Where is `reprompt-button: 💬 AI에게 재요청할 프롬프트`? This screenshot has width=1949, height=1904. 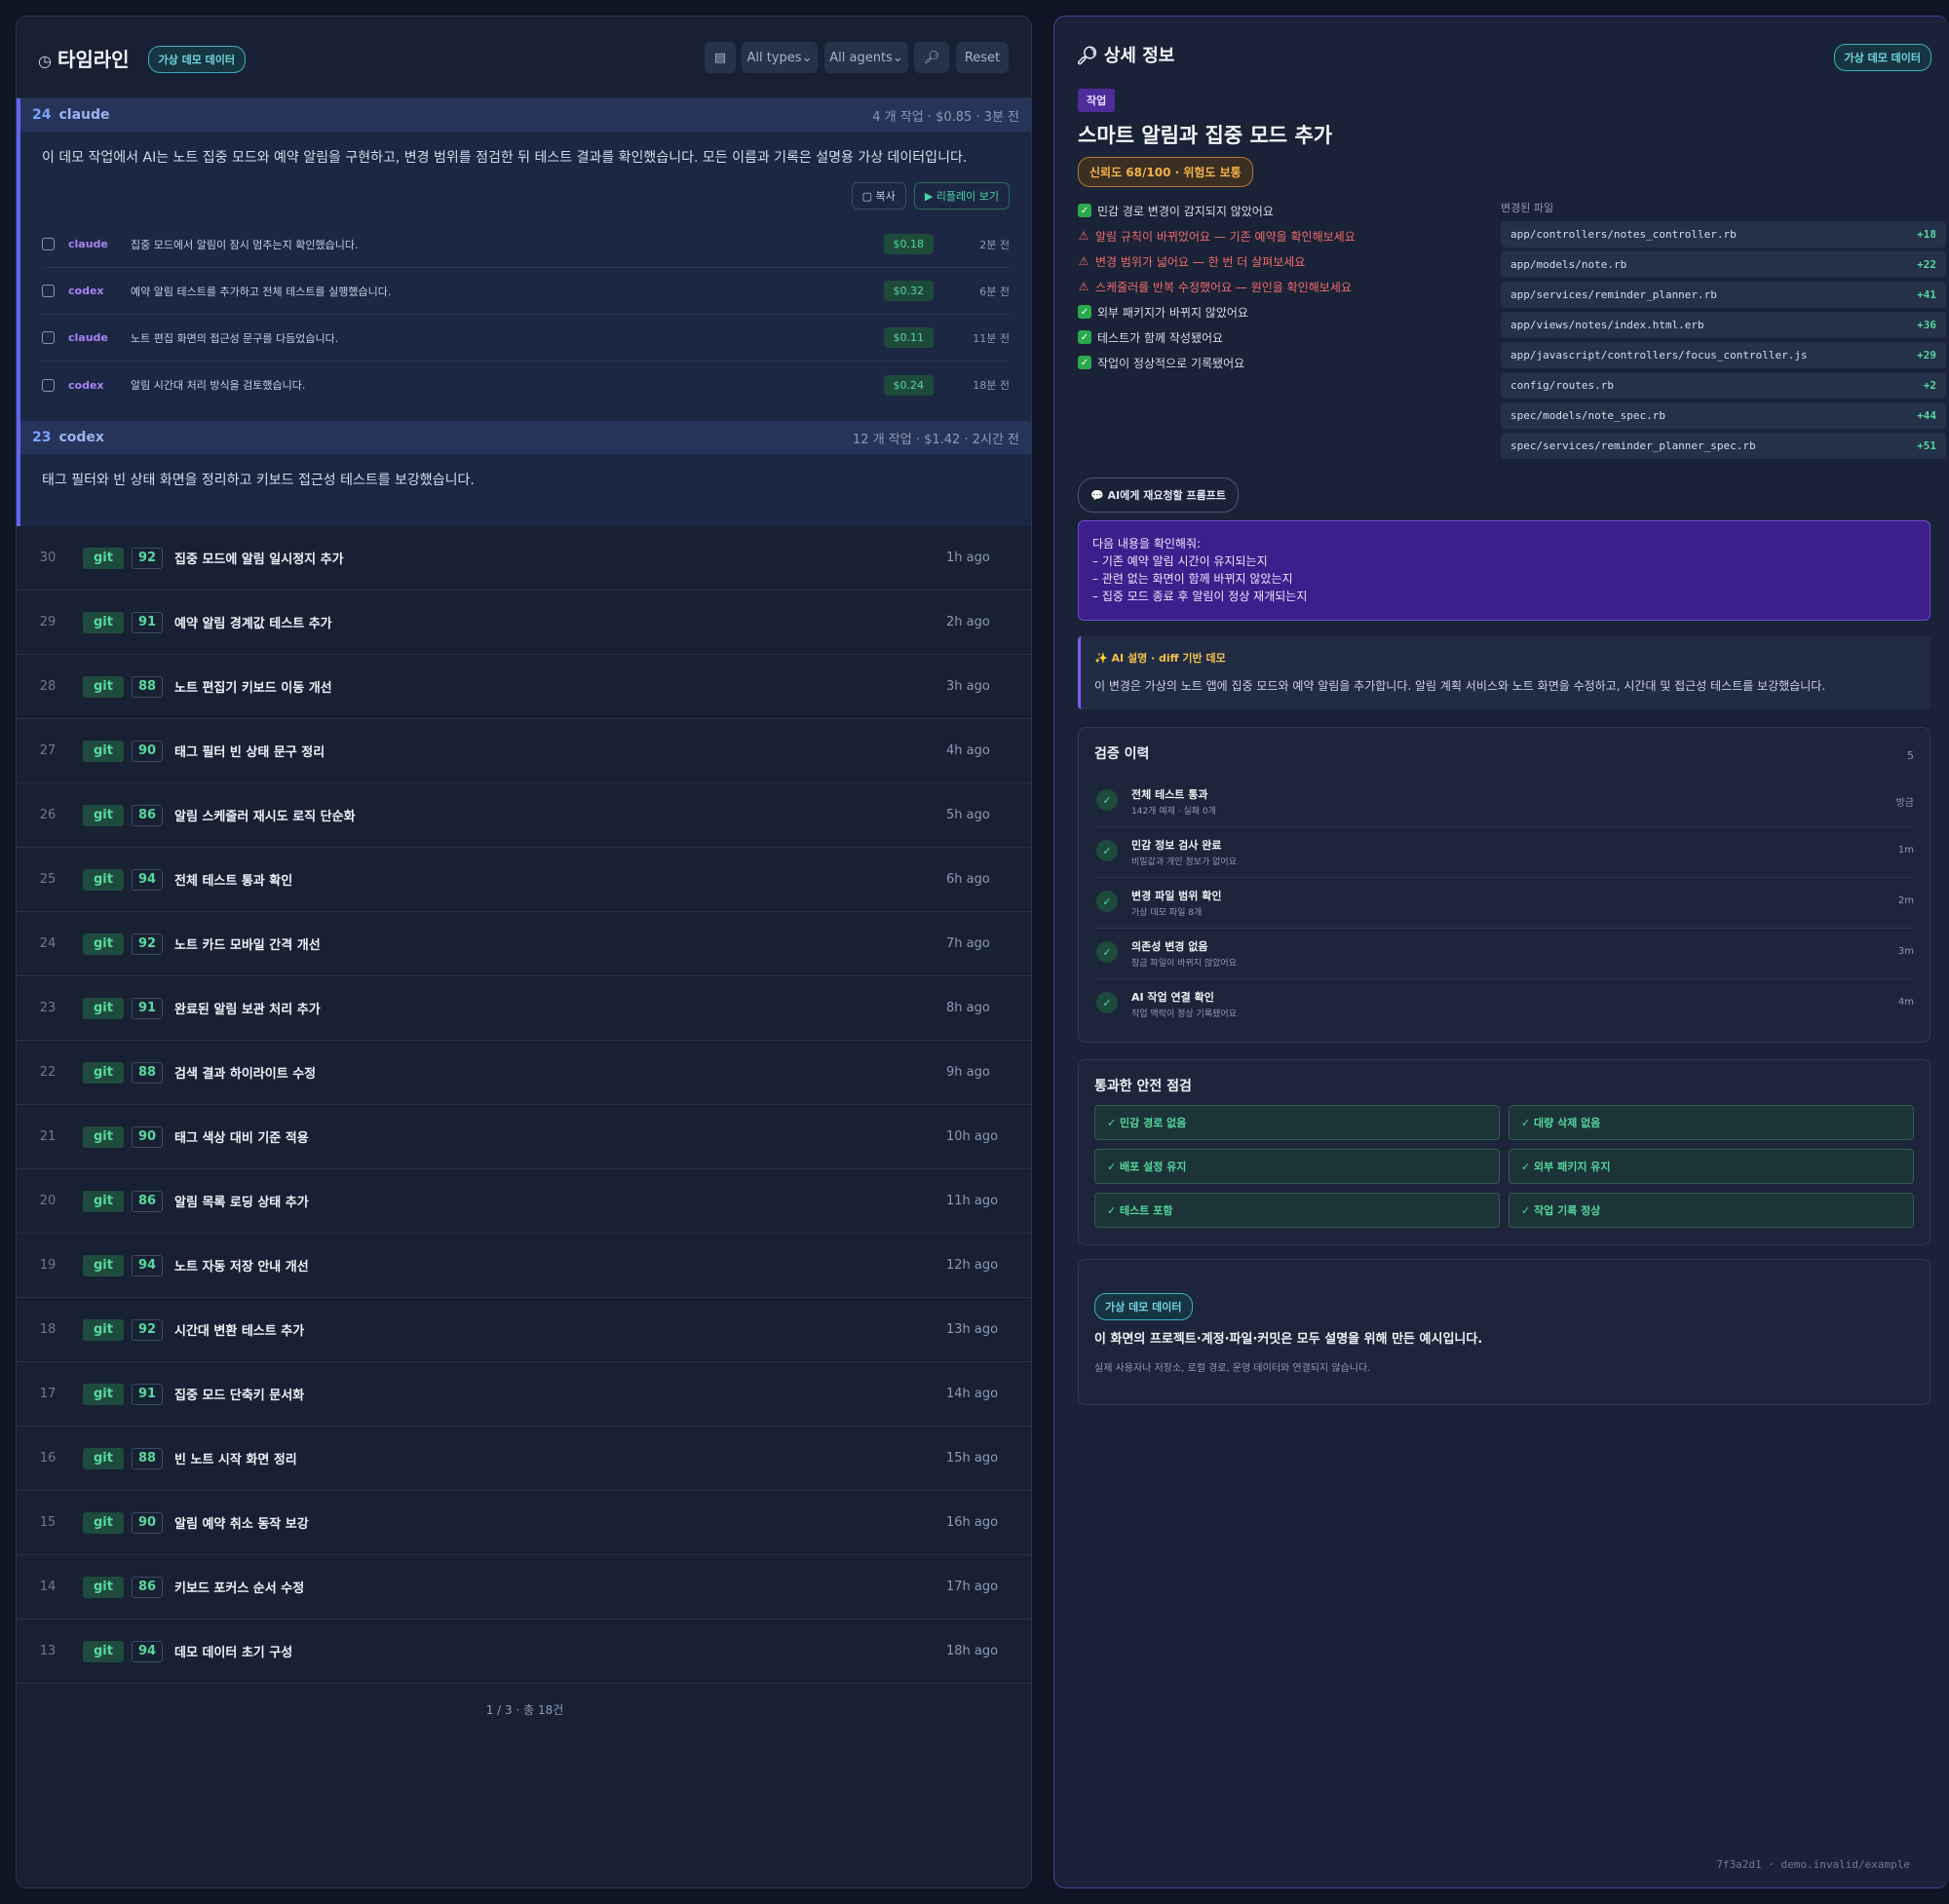
reprompt-button: 💬 AI에게 재요청할 프롬프트 is located at coordinates (1158, 495).